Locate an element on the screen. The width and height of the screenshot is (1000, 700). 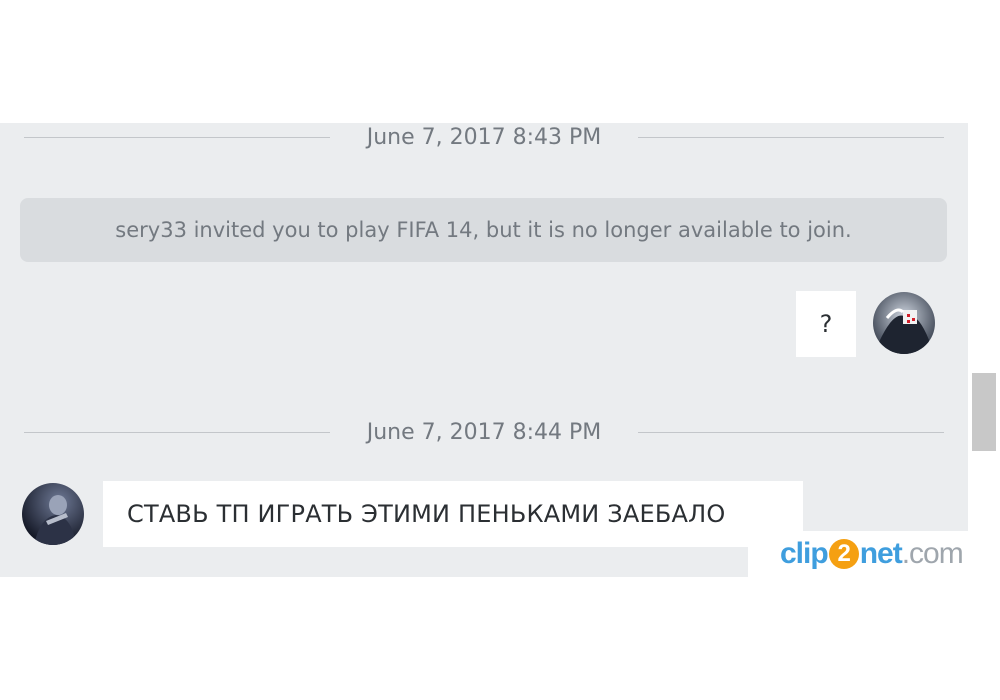
watermark-suffix: .com is located at coordinates (932, 553).